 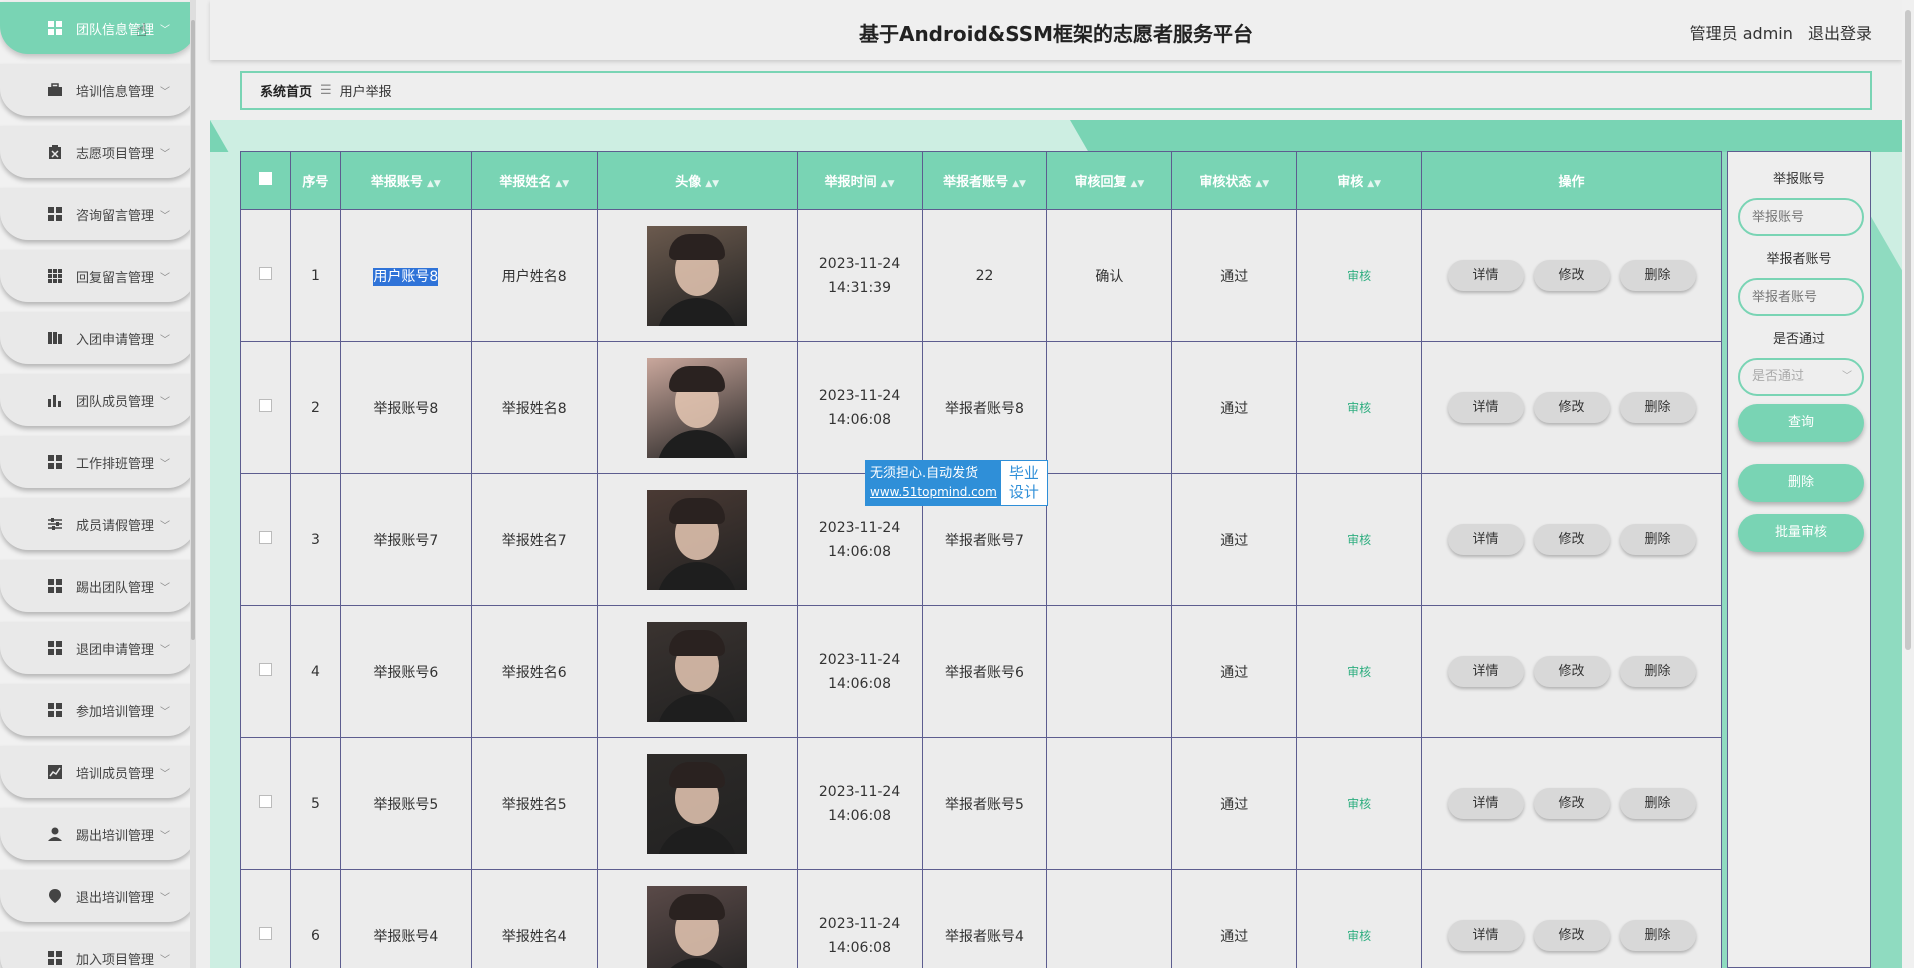 What do you see at coordinates (984, 180) in the screenshot?
I see `col-reporter: 举报者账号 ▲▼` at bounding box center [984, 180].